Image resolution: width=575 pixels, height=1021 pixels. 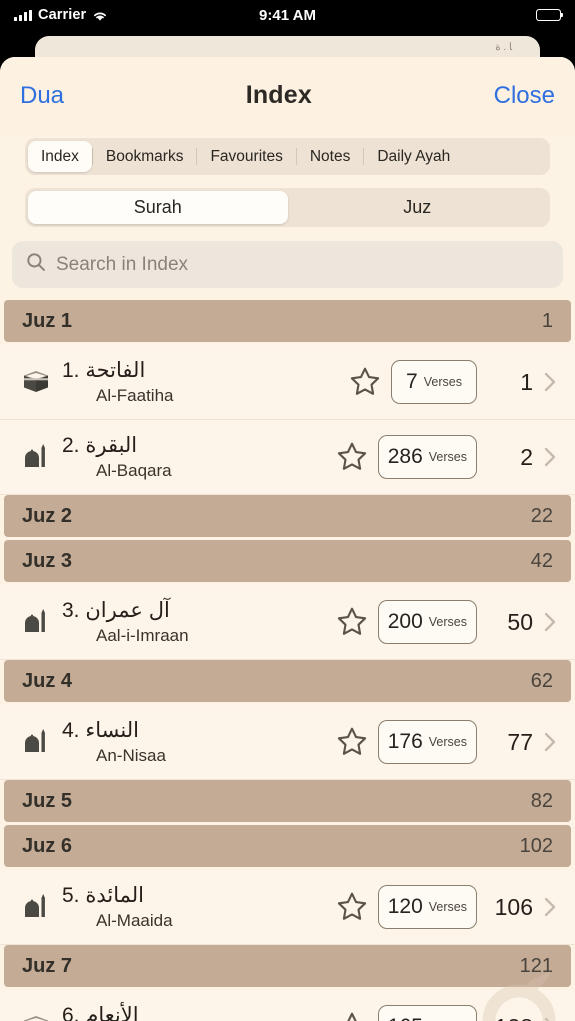 I want to click on verses-badge: 7 Verses, so click(x=434, y=382).